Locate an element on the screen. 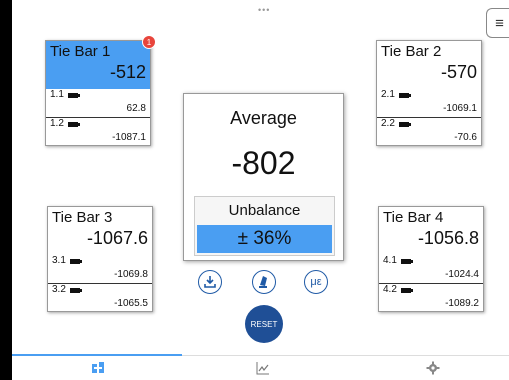 The height and width of the screenshot is (380, 509). sensor-row: 4.2 -1089.2 is located at coordinates (431, 297).